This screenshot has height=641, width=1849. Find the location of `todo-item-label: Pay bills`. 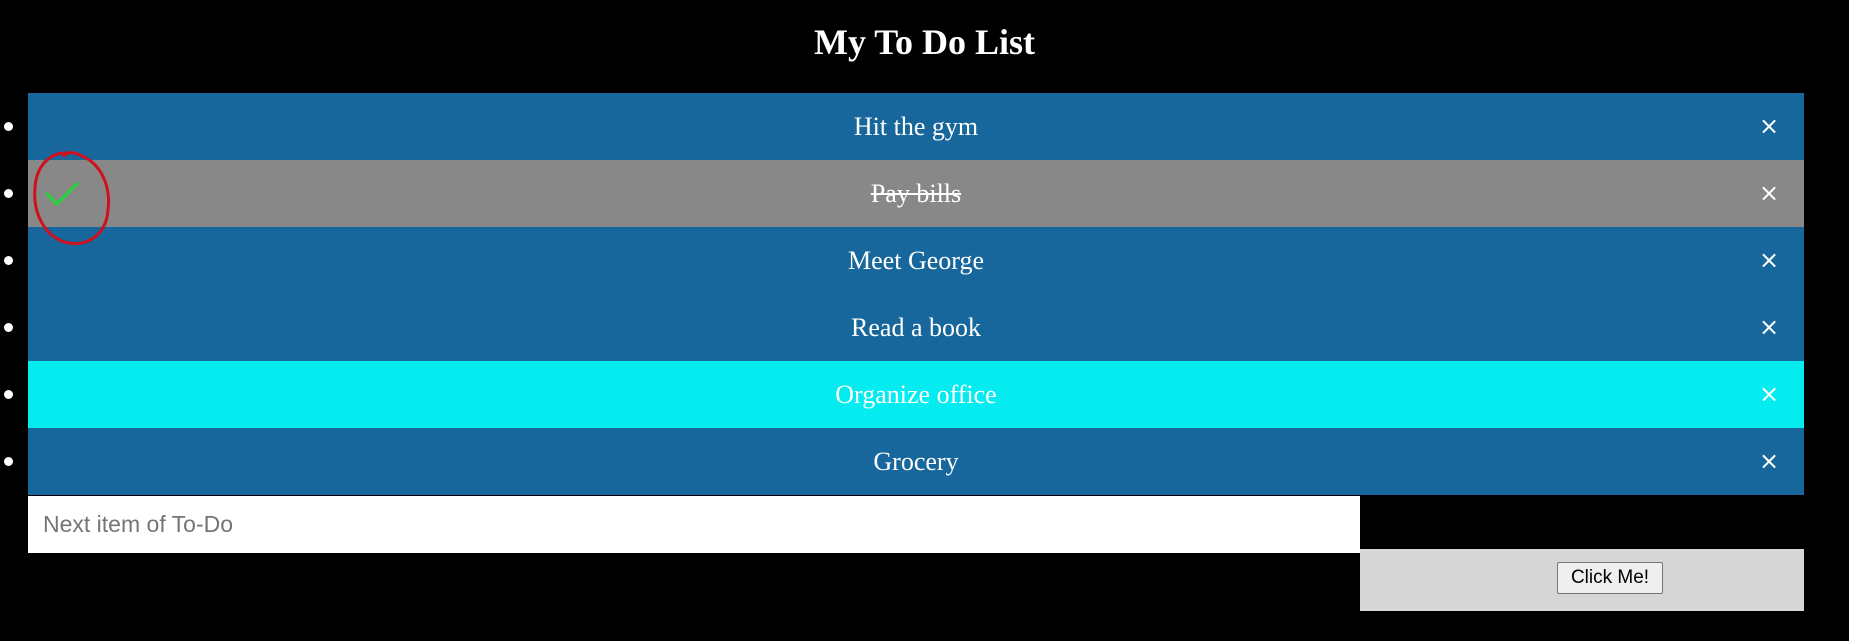

todo-item-label: Pay bills is located at coordinates (916, 193).